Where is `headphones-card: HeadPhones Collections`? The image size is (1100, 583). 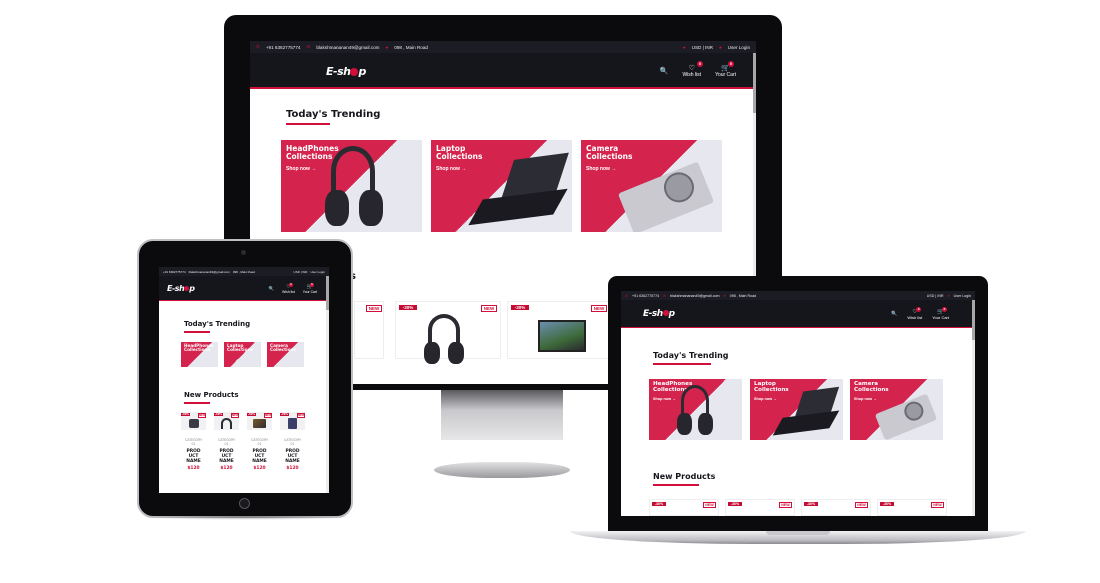
headphones-card: HeadPhones Collections is located at coordinates (199, 354).